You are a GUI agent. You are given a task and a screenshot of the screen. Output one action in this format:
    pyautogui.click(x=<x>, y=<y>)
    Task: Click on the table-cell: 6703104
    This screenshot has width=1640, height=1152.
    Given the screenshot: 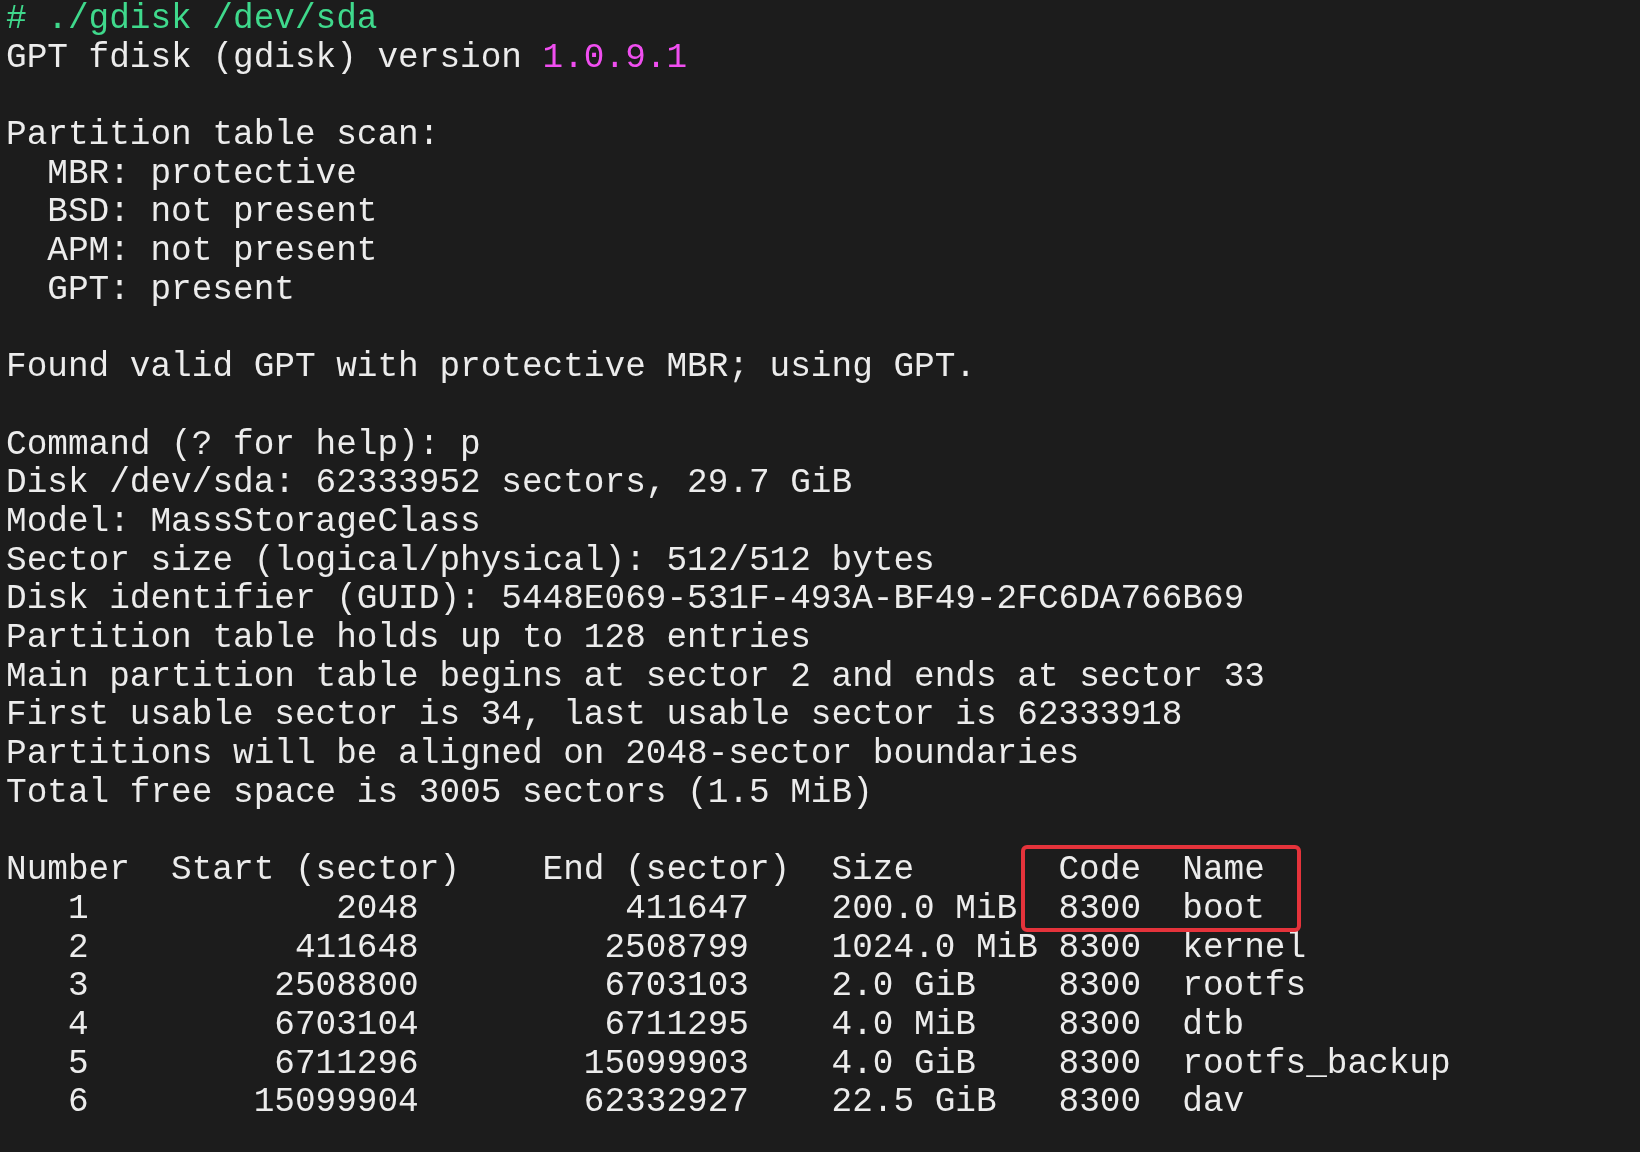 What is the action you would take?
    pyautogui.click(x=346, y=1024)
    